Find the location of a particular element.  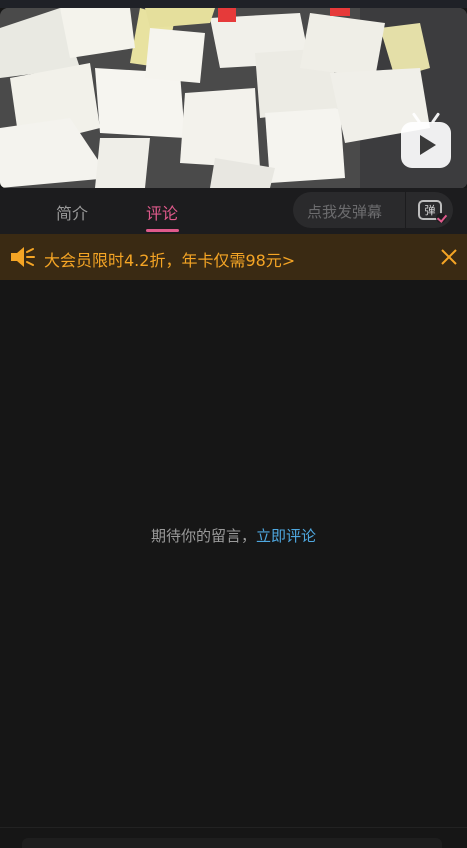

close-icon is located at coordinates (449, 257).